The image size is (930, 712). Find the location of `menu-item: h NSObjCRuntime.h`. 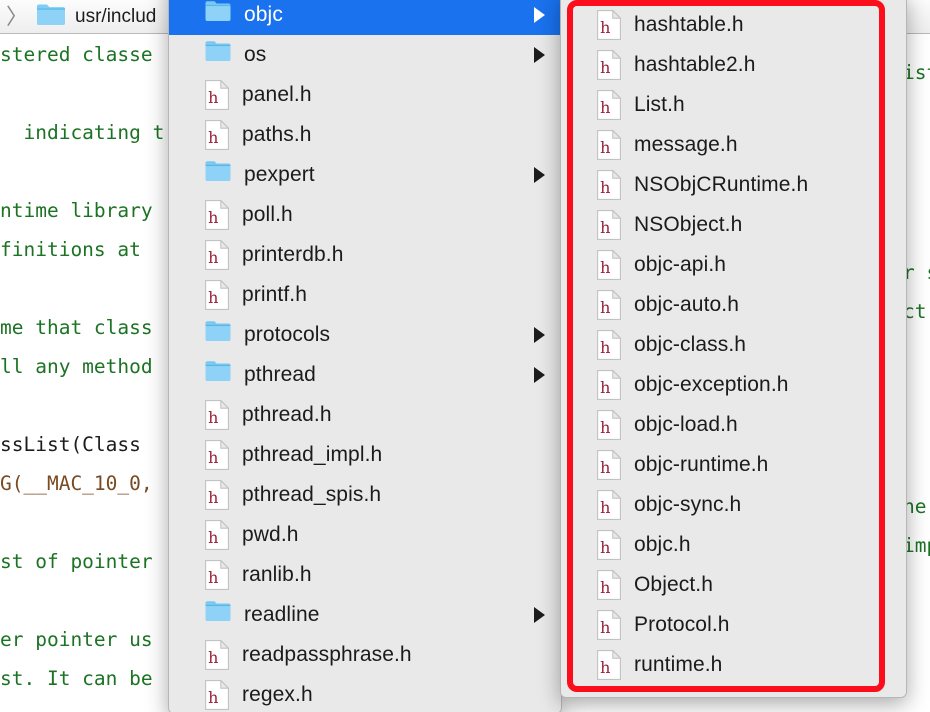

menu-item: h NSObjCRuntime.h is located at coordinates (733, 185).